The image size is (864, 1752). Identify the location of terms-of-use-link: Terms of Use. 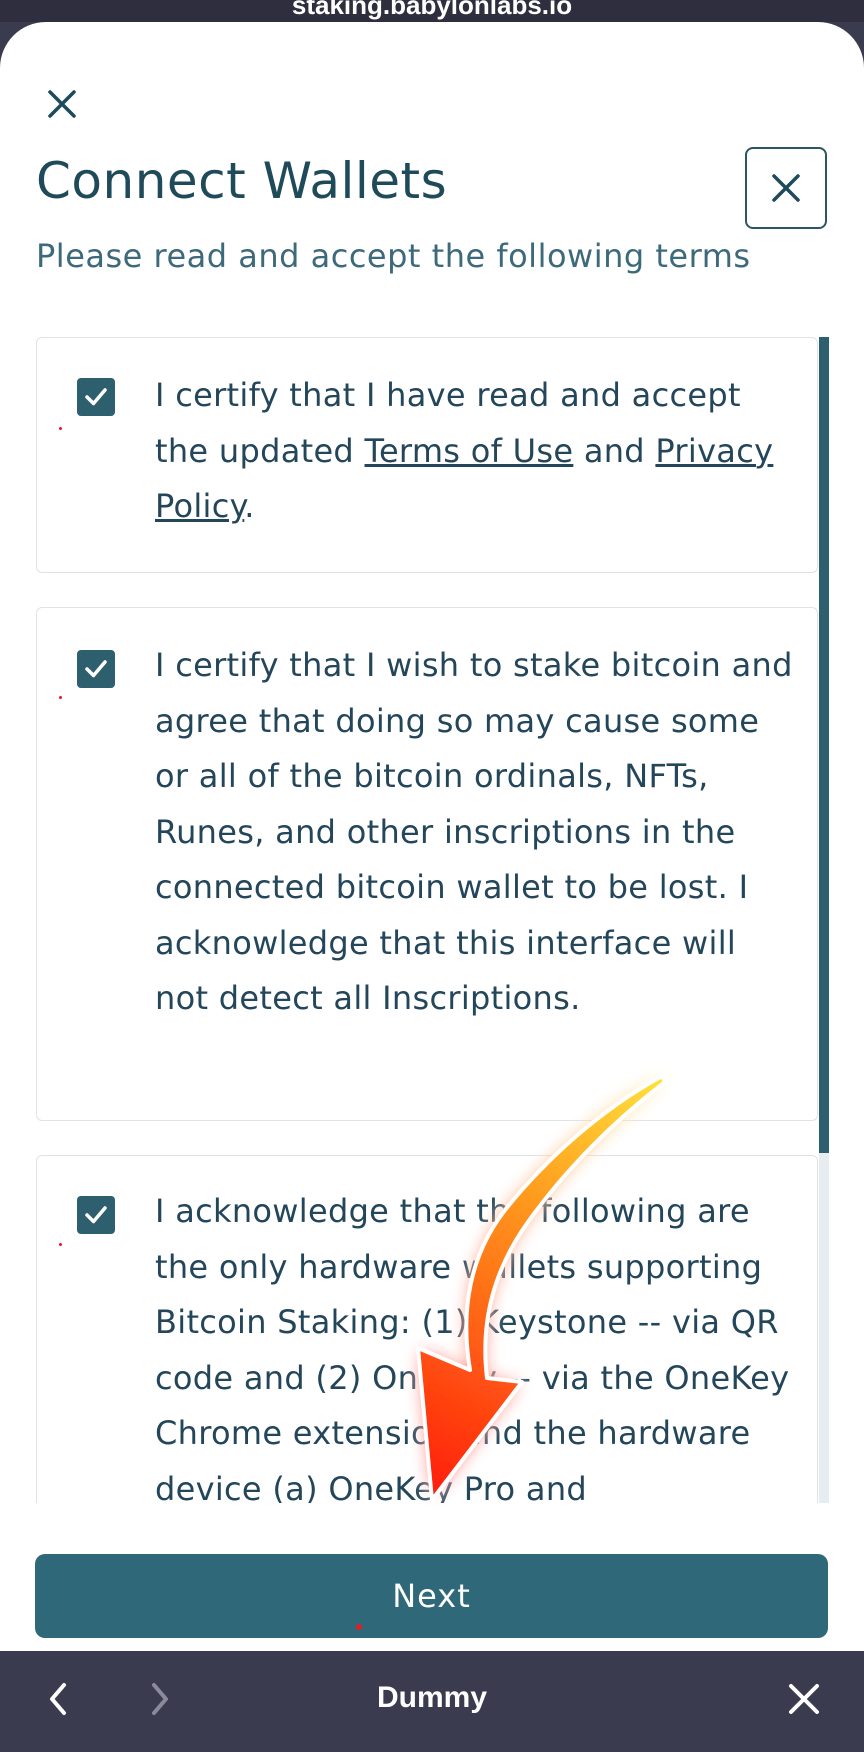
(469, 451).